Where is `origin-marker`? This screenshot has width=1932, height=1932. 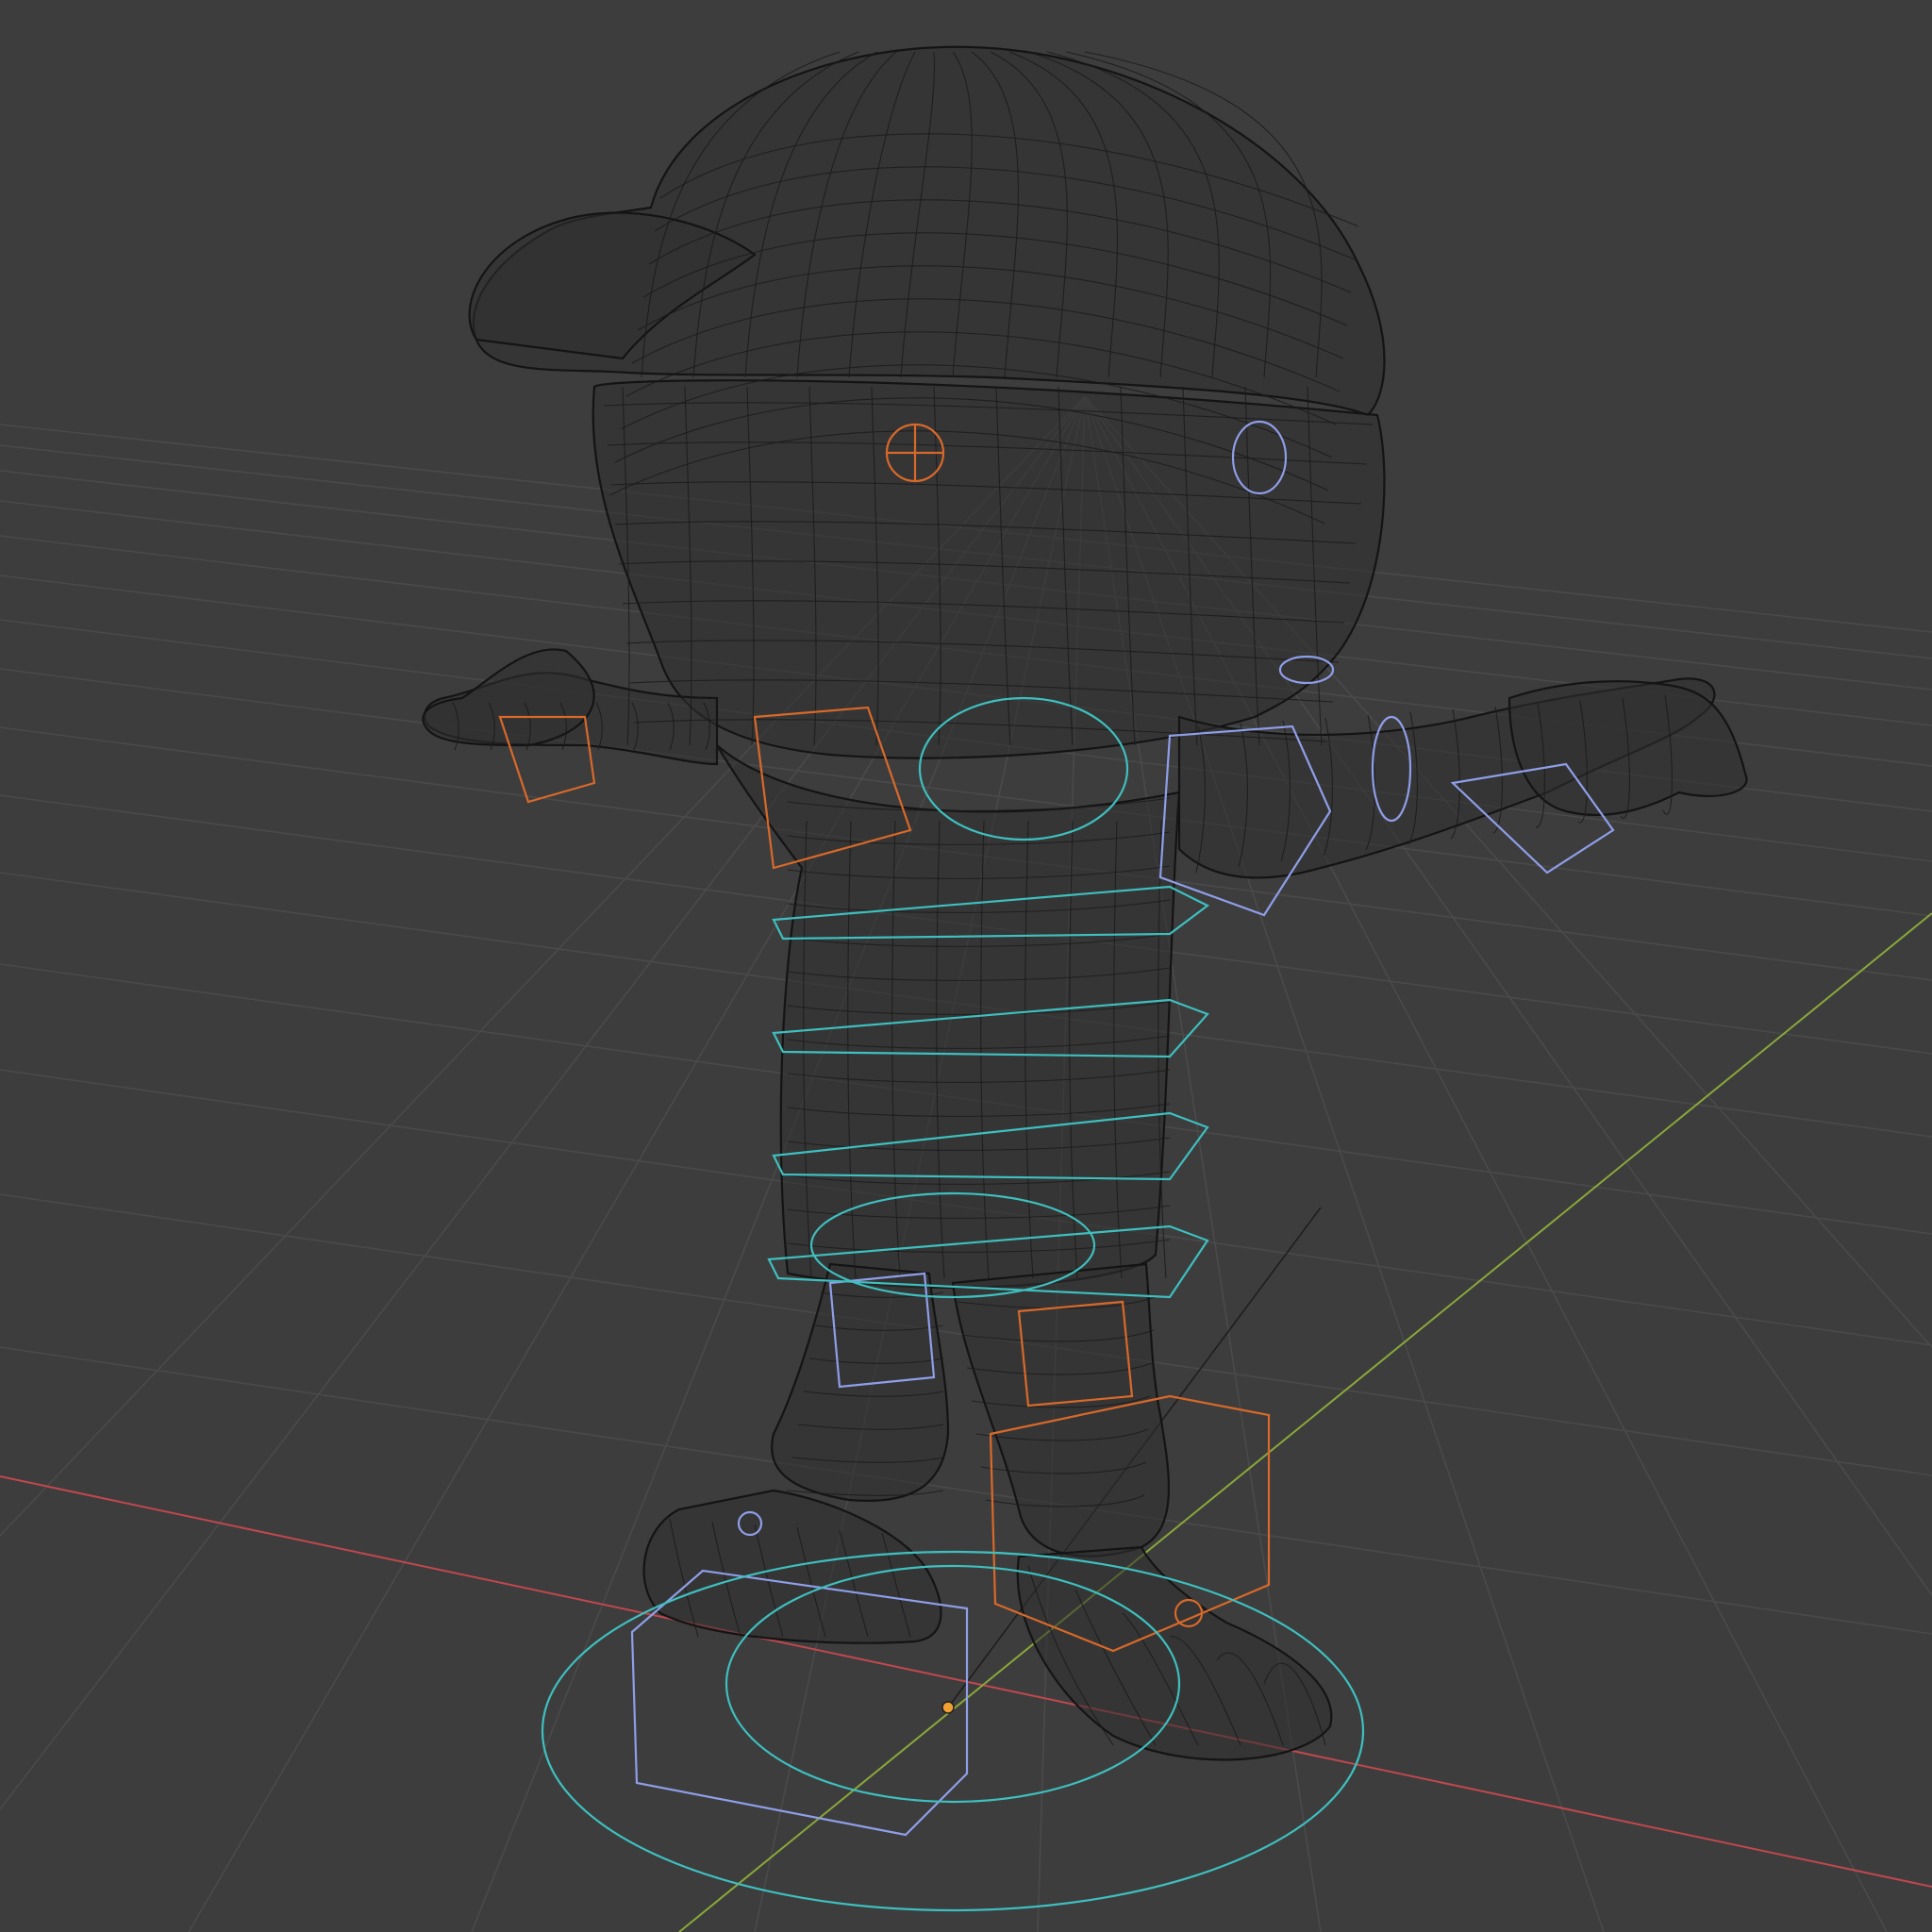 origin-marker is located at coordinates (948, 1708).